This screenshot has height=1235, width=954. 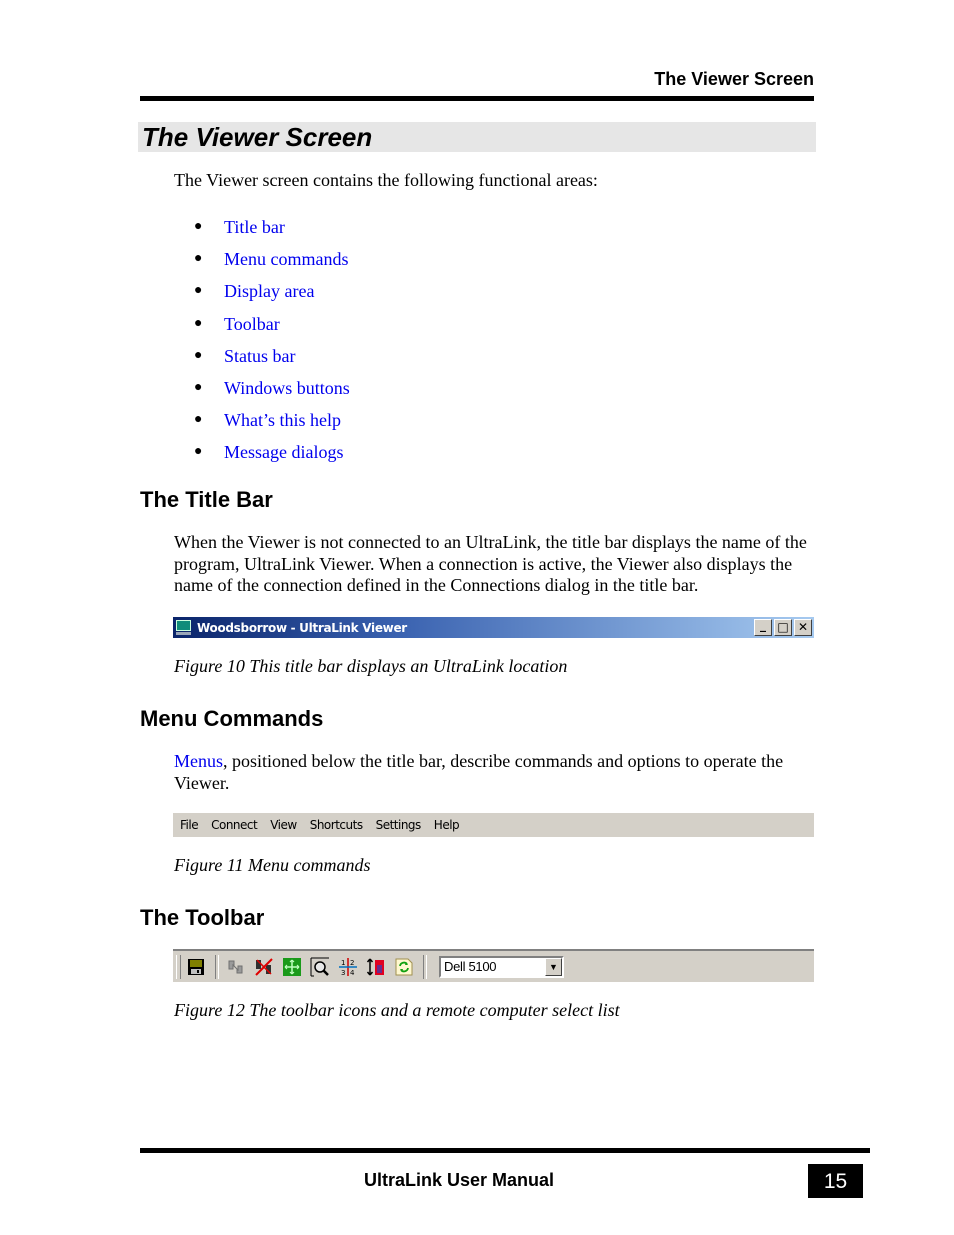 I want to click on list-item: ● Windows buttons, so click(x=272, y=388).